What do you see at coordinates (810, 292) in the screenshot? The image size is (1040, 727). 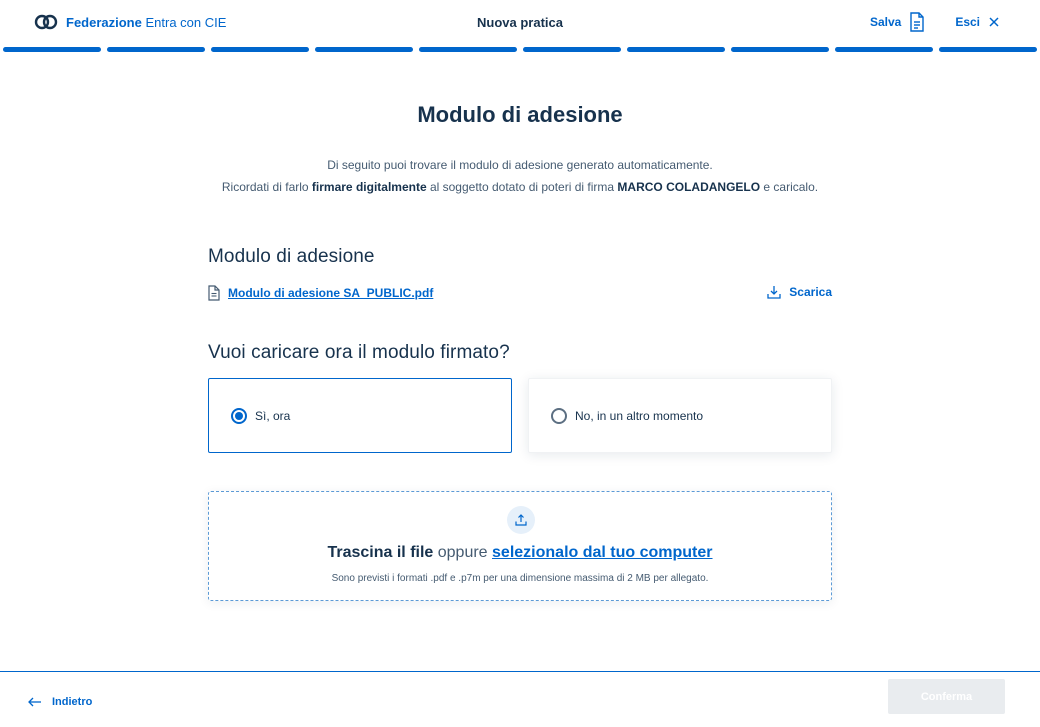 I see `download-label: Scarica` at bounding box center [810, 292].